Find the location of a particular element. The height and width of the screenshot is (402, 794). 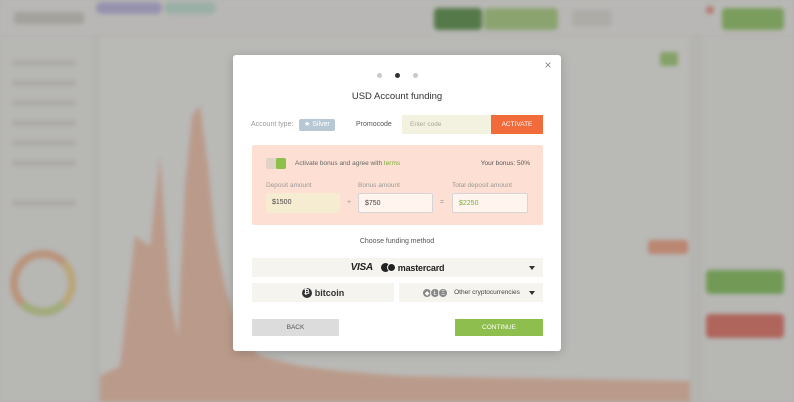

terms-link: terms is located at coordinates (392, 163).